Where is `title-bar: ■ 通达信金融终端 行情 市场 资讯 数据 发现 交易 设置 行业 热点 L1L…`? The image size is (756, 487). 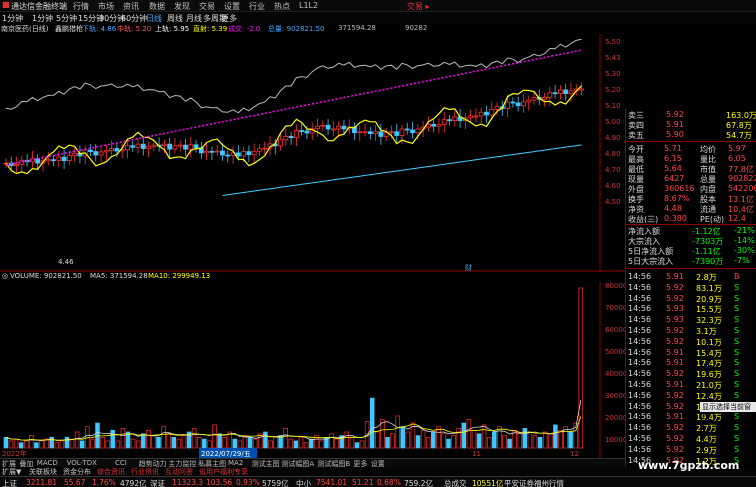
title-bar: ■ 通达信金融终端 行情 市场 资讯 数据 发现 交易 设置 行业 热点 L1L… is located at coordinates (378, 6).